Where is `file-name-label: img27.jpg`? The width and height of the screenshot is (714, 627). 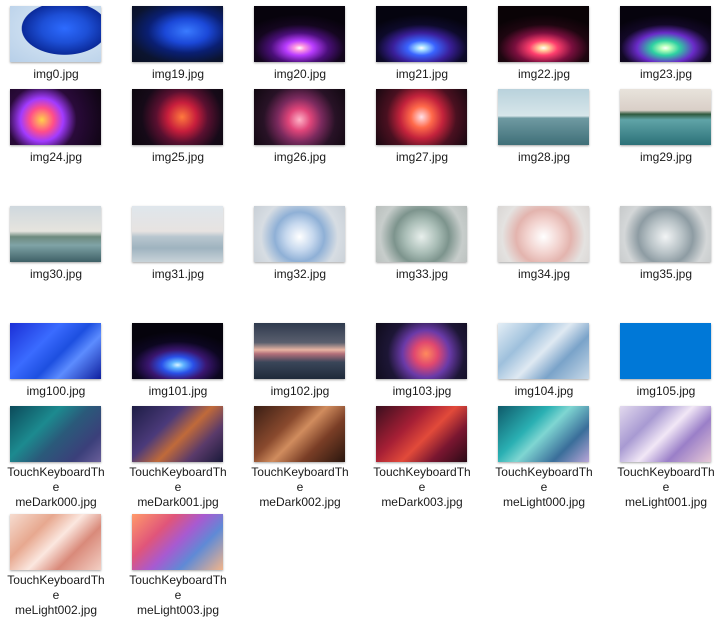
file-name-label: img27.jpg is located at coordinates (422, 157).